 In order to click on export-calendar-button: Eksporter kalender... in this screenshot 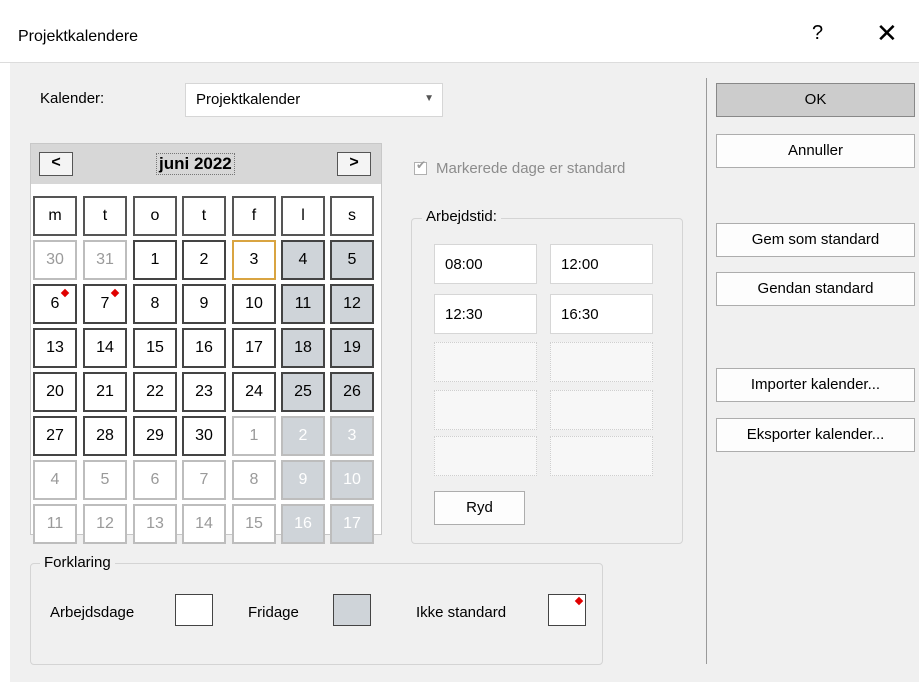, I will do `click(815, 435)`.